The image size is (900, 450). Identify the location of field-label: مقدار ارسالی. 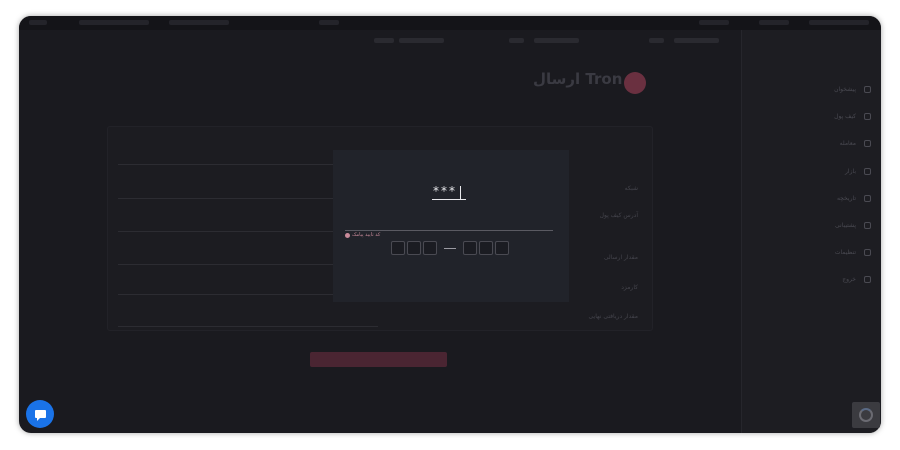
(620, 257).